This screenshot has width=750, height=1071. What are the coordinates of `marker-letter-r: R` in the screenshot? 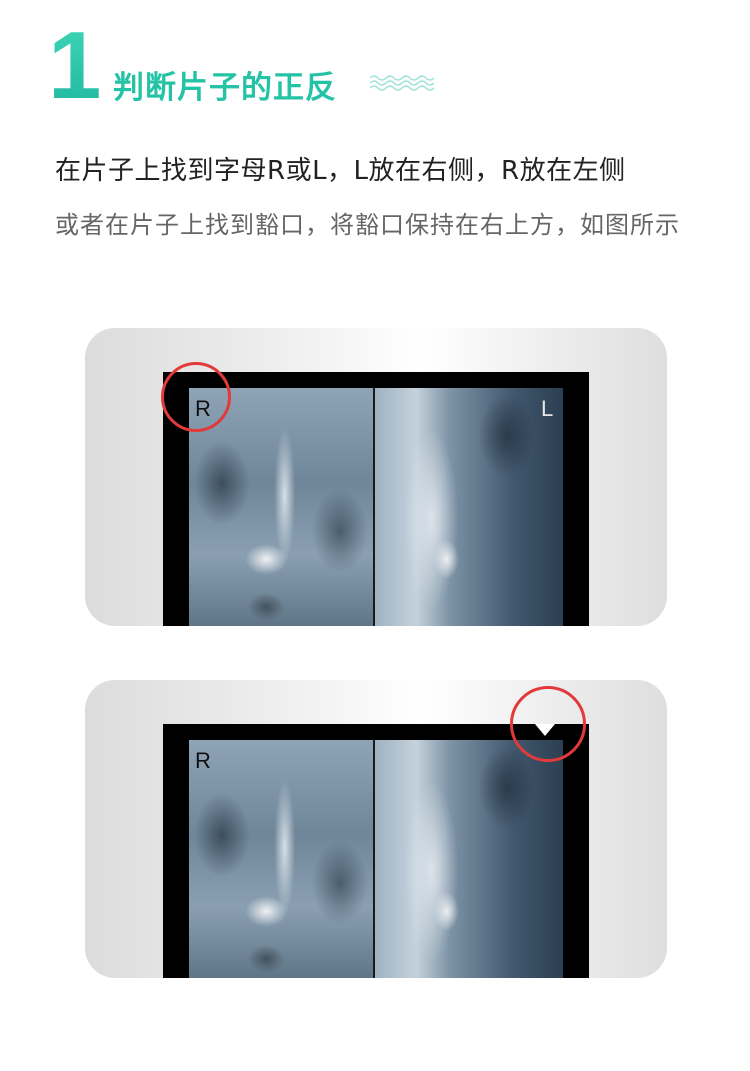 It's located at (203, 760).